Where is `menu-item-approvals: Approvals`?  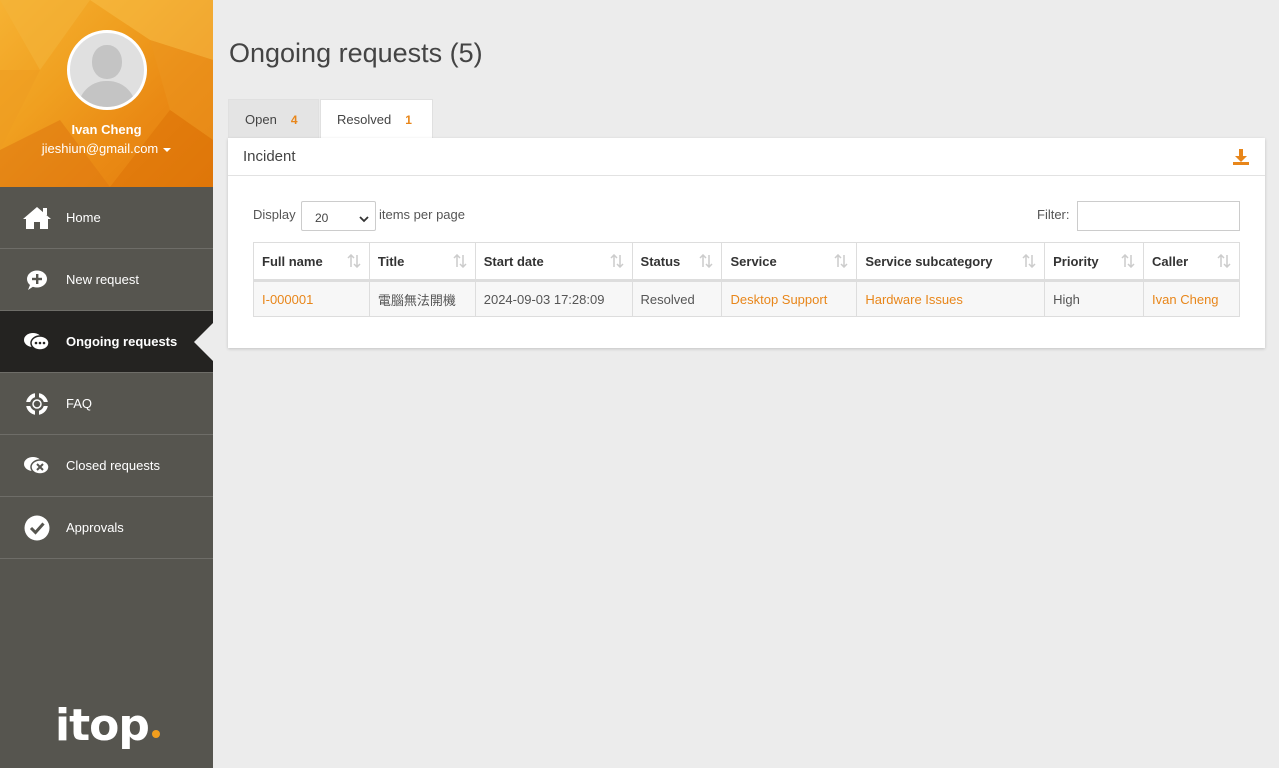
menu-item-approvals: Approvals is located at coordinates (106, 528).